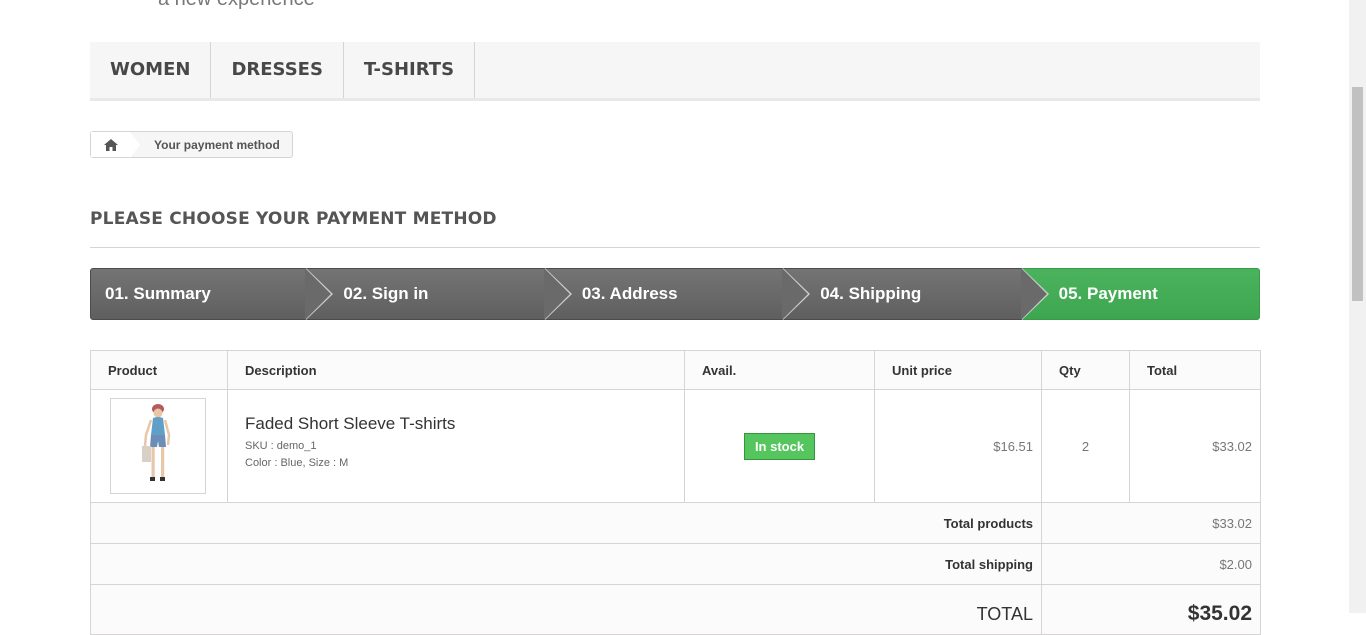 The image size is (1366, 635). Describe the element at coordinates (135, 144) in the screenshot. I see `breadcrumb-separator` at that location.